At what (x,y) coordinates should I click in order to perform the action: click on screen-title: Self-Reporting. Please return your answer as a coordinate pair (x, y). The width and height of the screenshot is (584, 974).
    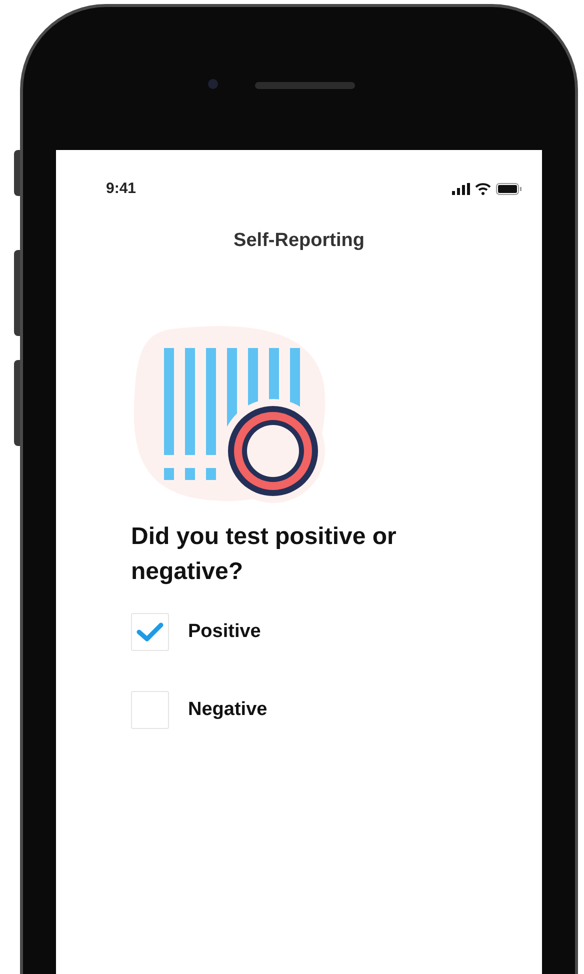
    Looking at the image, I should click on (299, 240).